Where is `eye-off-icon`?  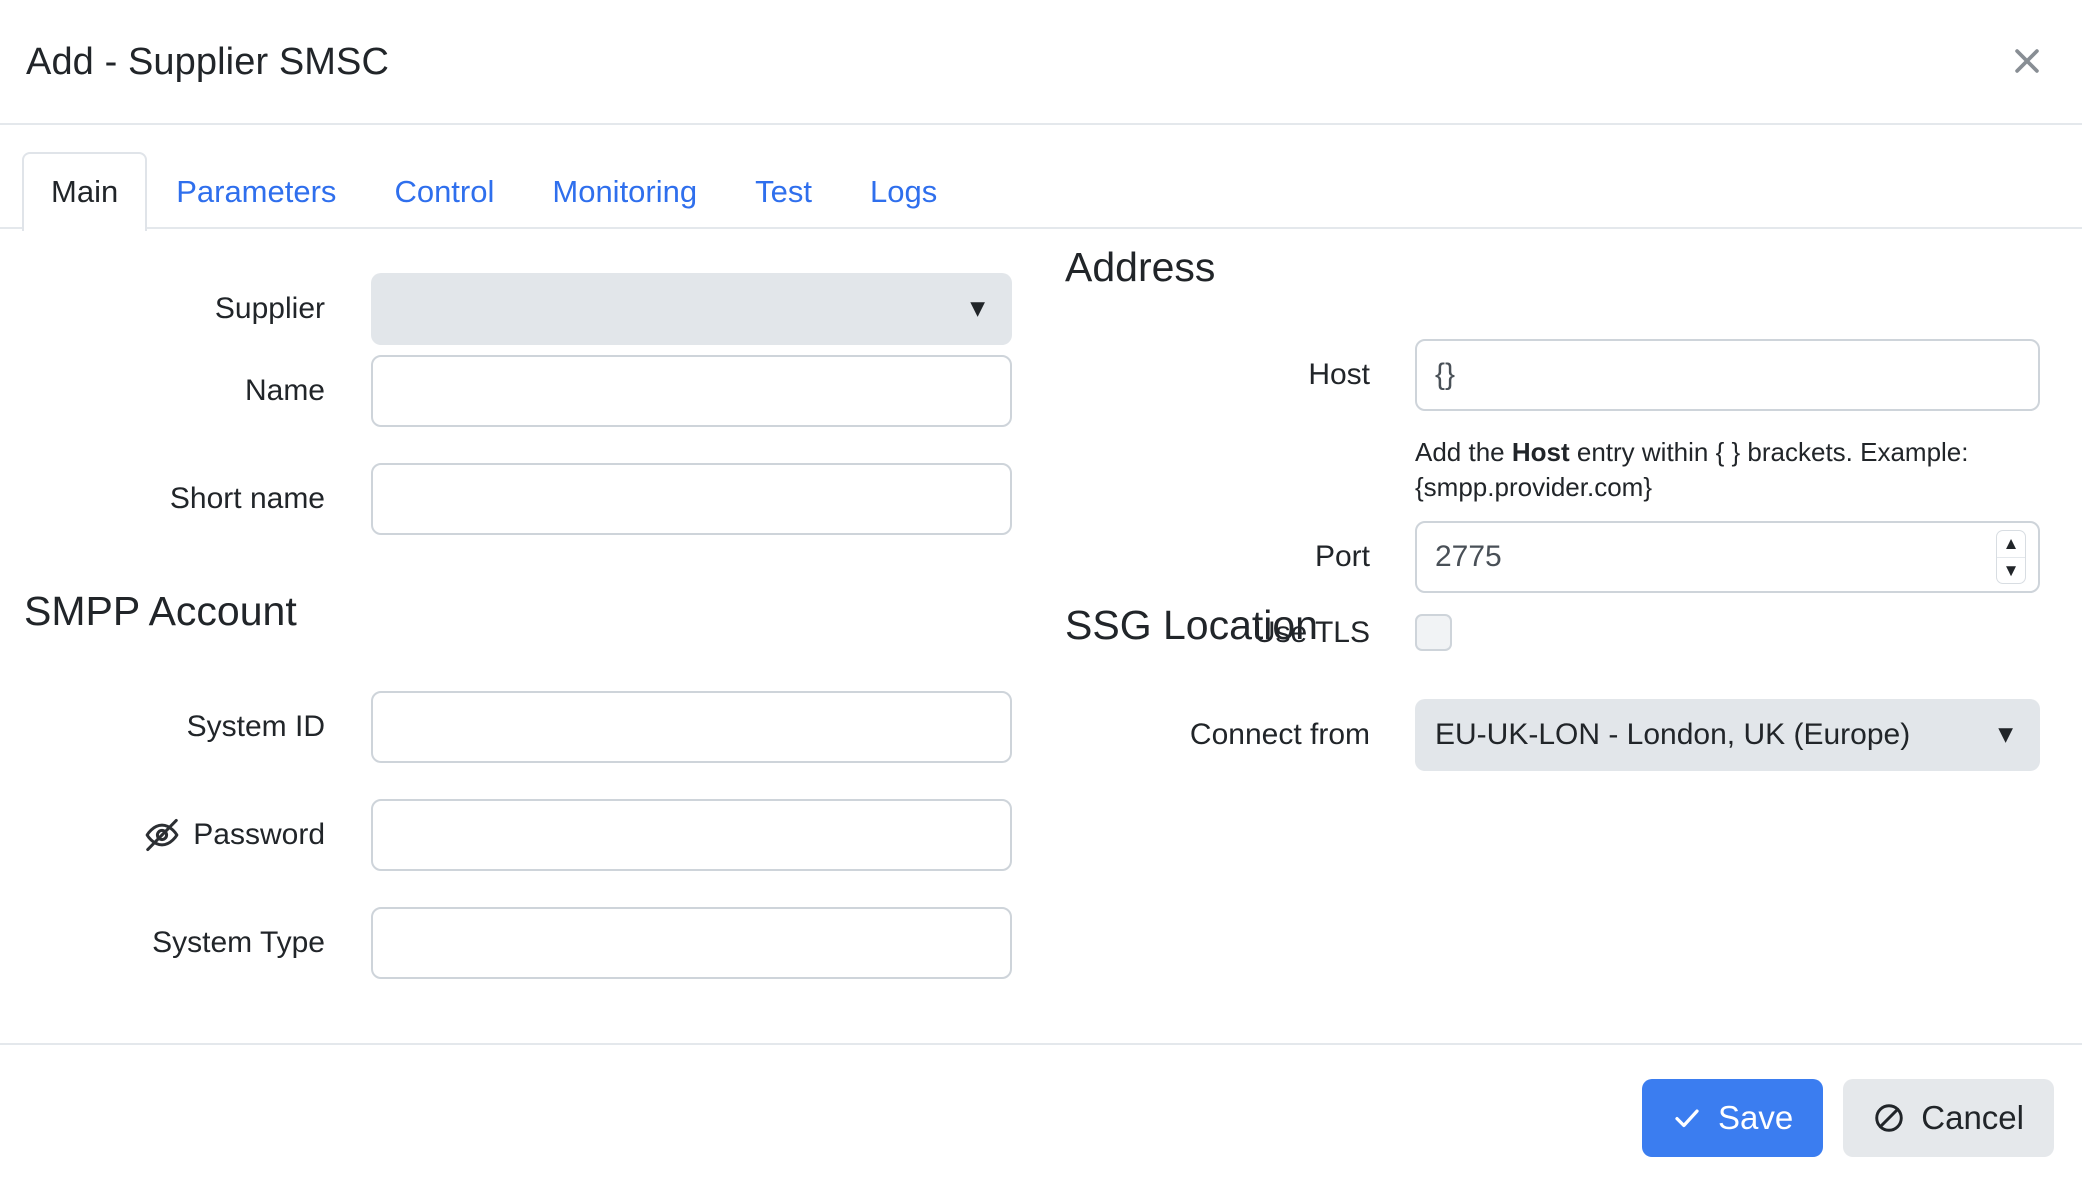 eye-off-icon is located at coordinates (162, 835).